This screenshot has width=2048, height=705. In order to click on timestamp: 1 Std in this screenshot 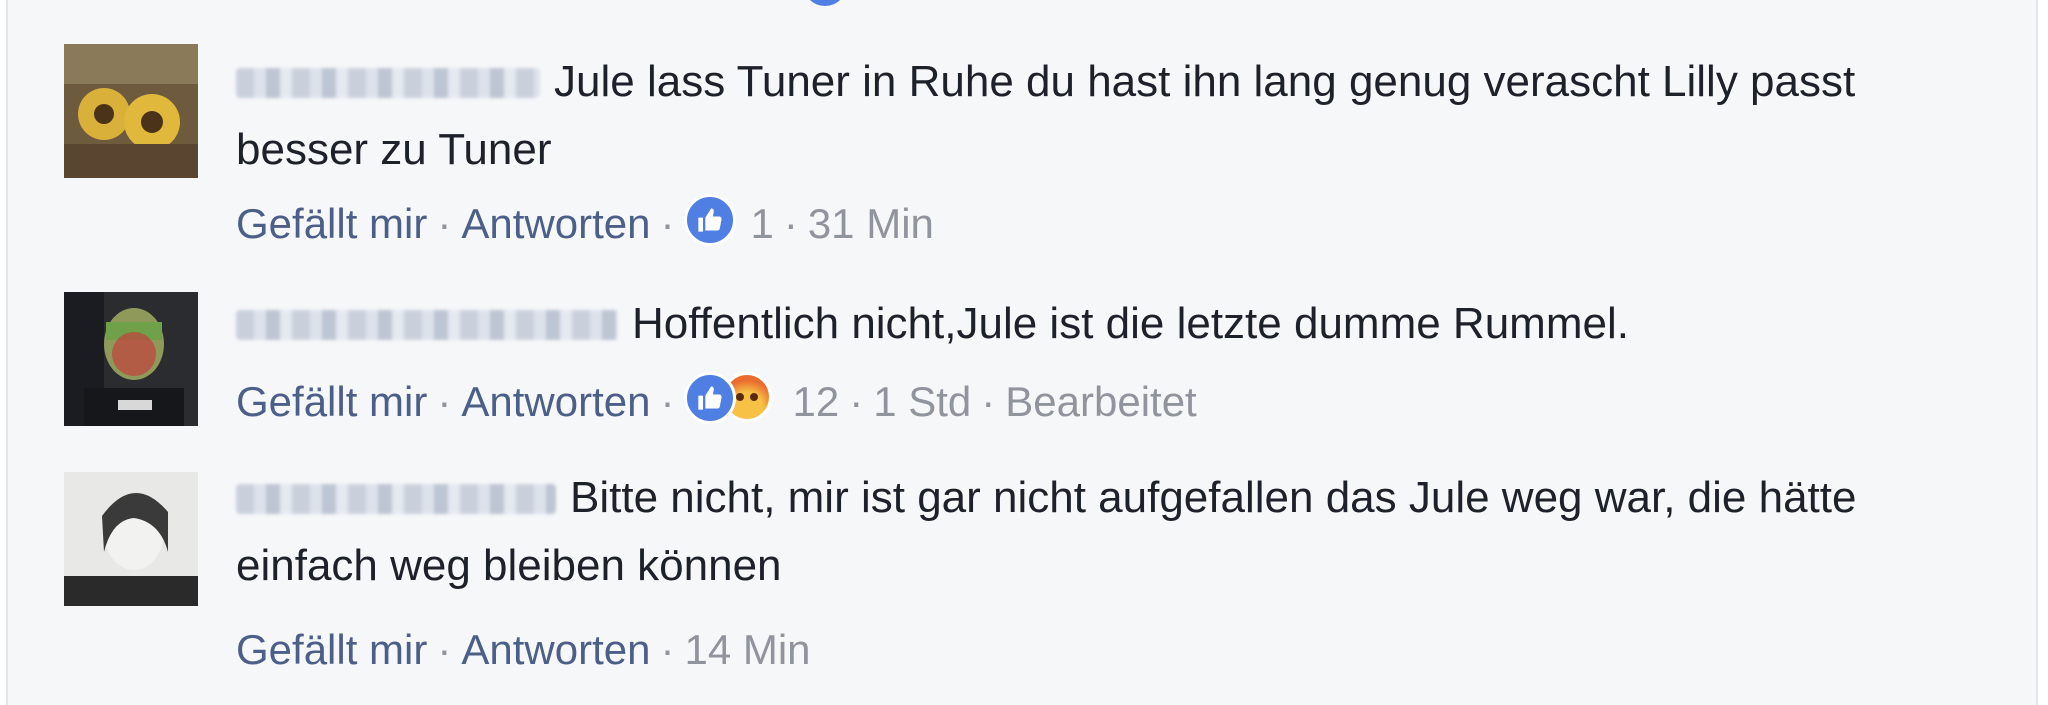, I will do `click(922, 401)`.